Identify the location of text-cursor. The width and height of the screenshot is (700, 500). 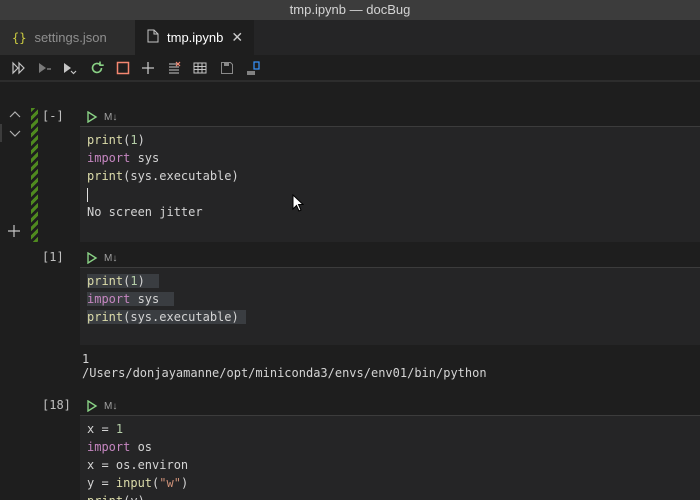
(87, 194).